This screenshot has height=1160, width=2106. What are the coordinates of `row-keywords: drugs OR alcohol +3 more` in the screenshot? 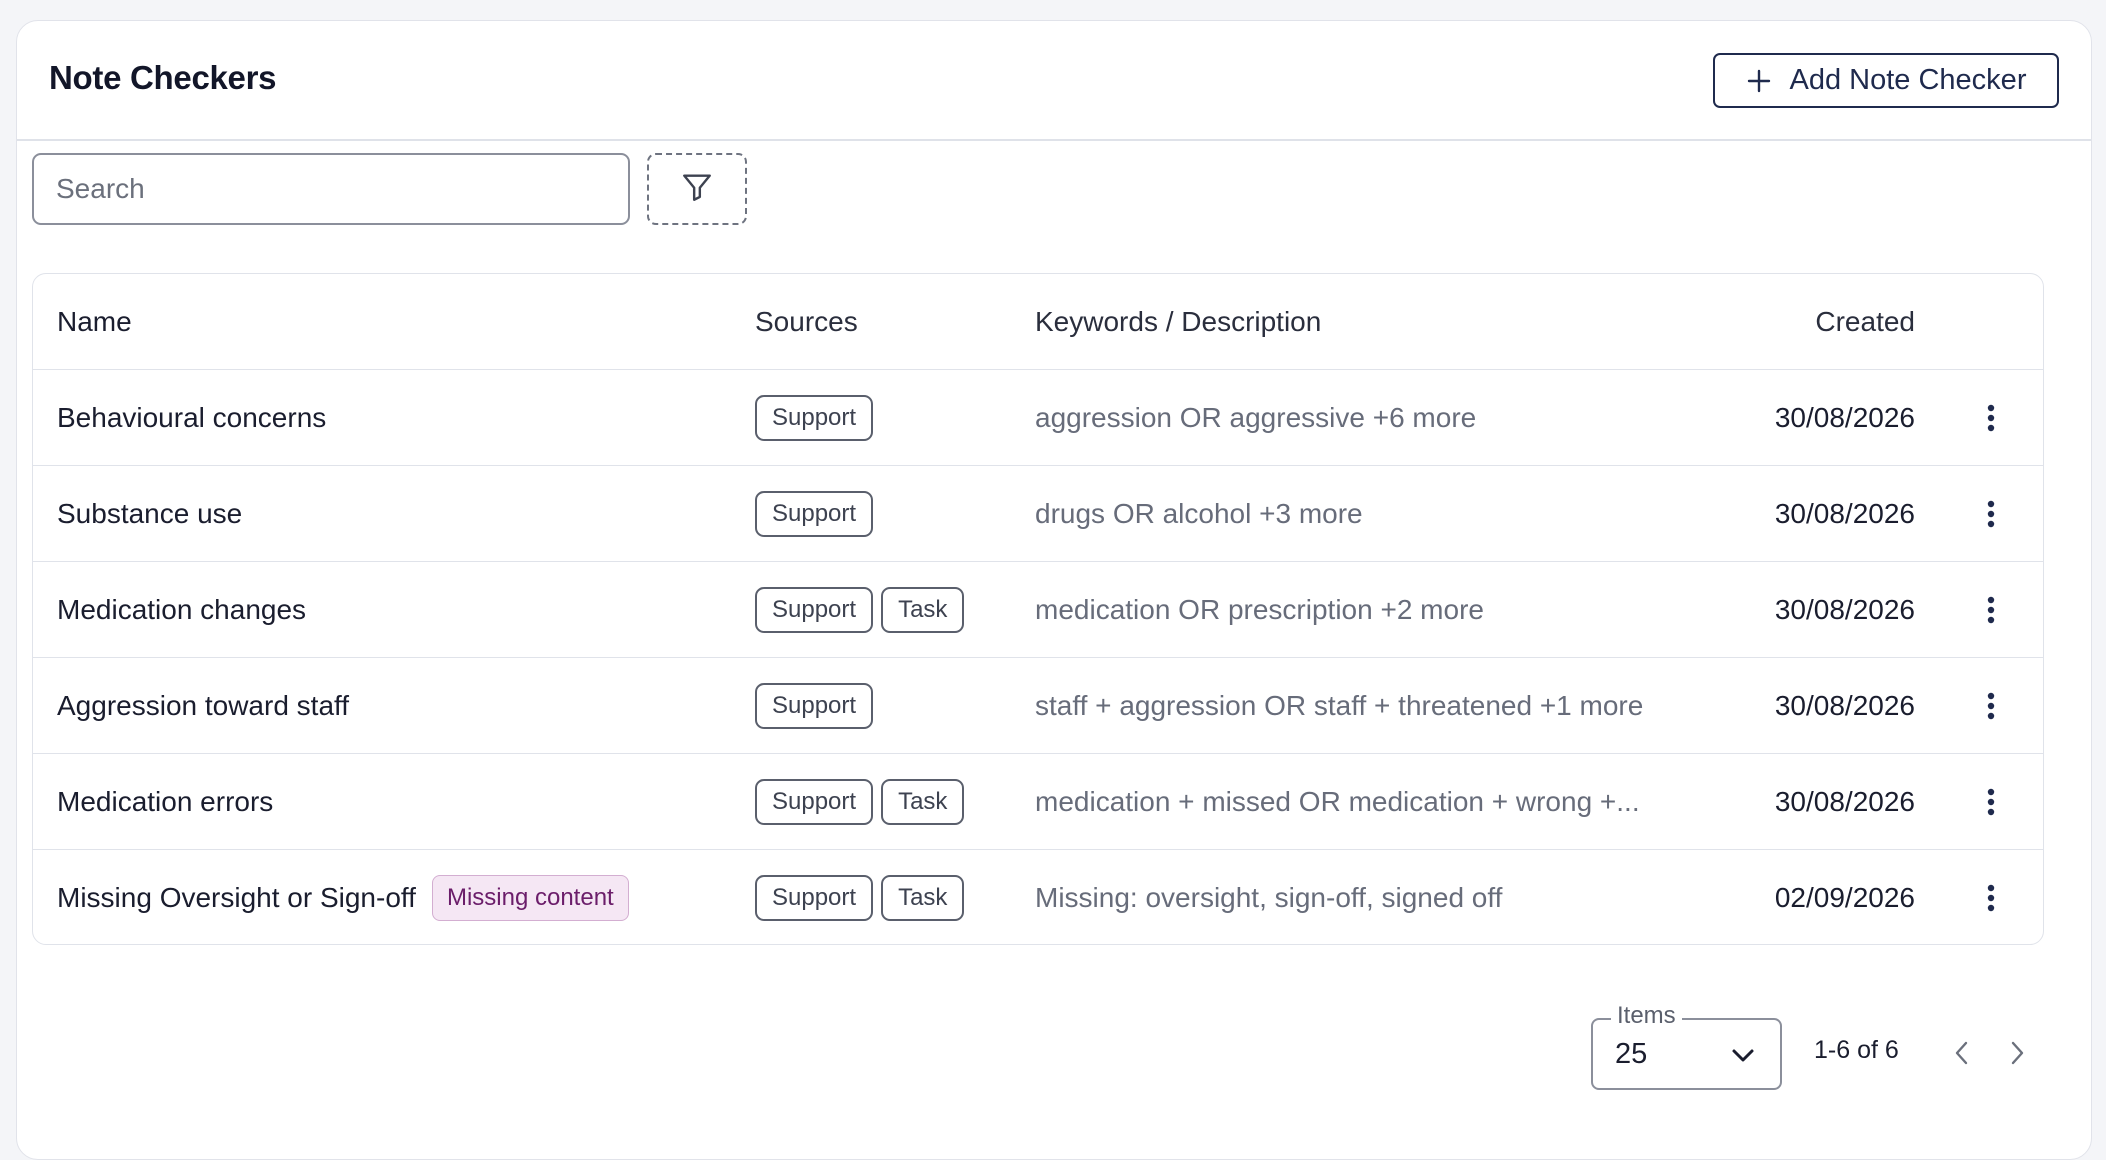 It's located at (1199, 513).